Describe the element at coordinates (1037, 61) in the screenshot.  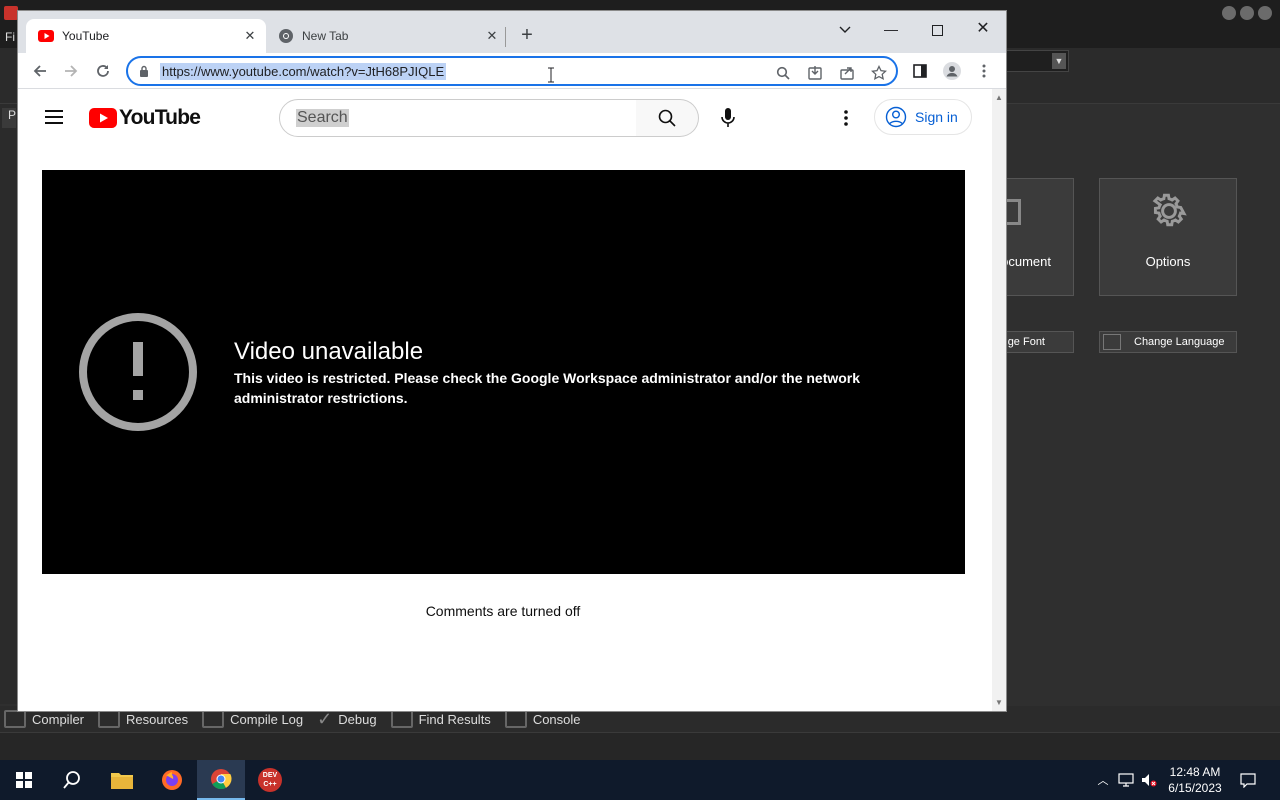
I see `devcpp-combo: ▼` at that location.